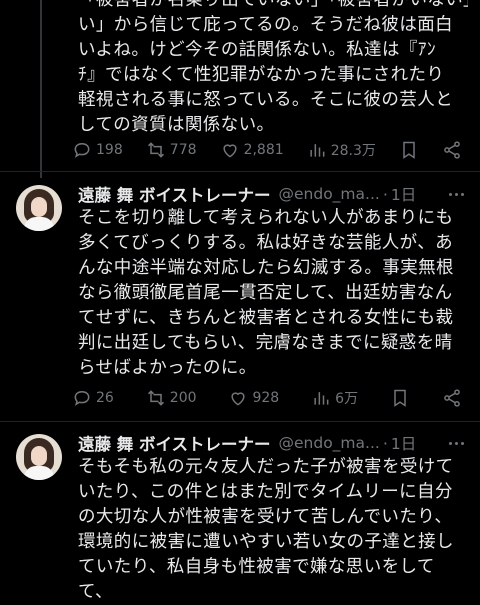 Image resolution: width=480 pixels, height=605 pixels. Describe the element at coordinates (176, 125) in the screenshot. I see `tweet-text-line: しての資質は関係ない。` at that location.